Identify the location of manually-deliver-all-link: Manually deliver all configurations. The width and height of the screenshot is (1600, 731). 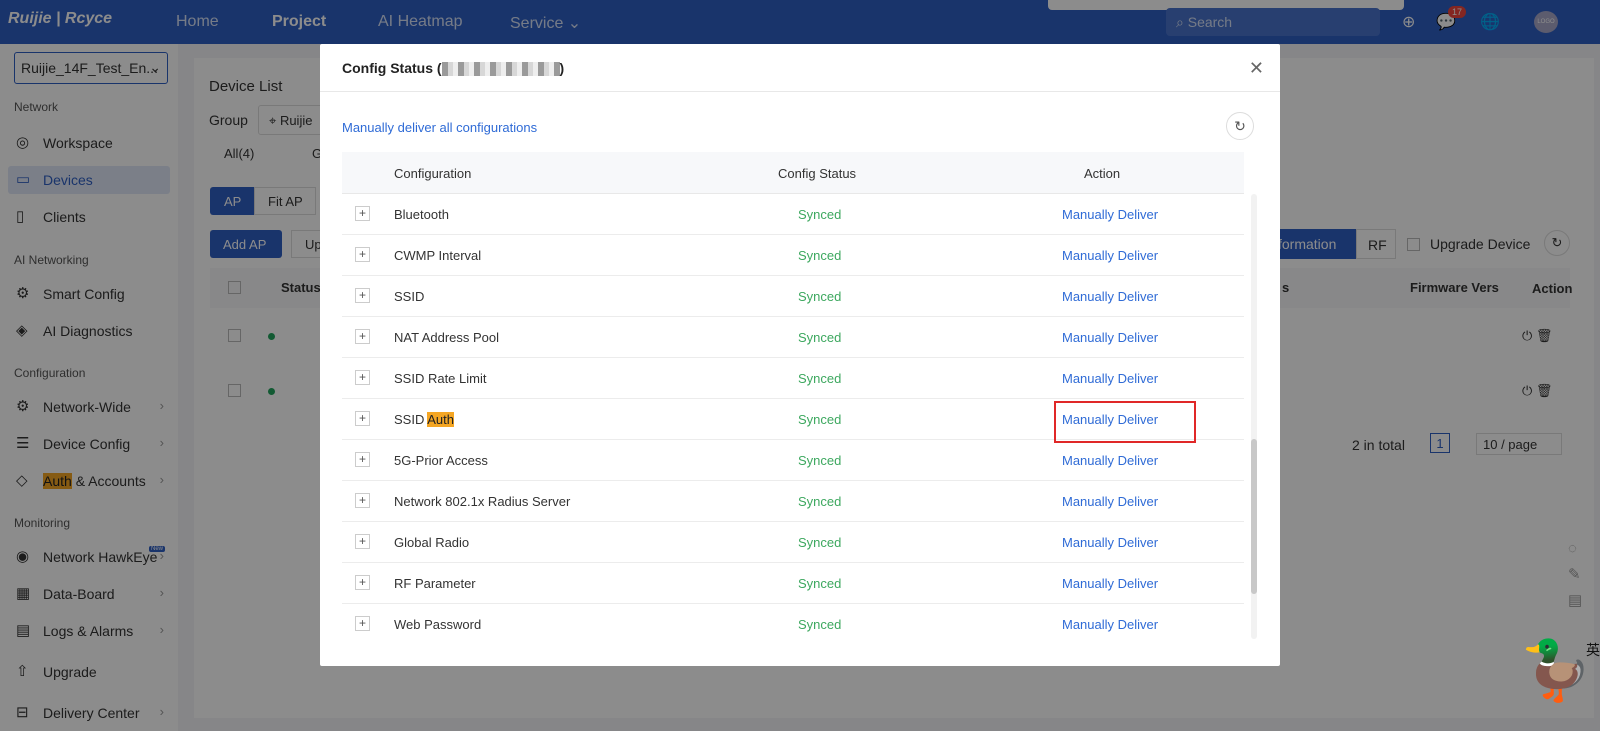
(439, 127).